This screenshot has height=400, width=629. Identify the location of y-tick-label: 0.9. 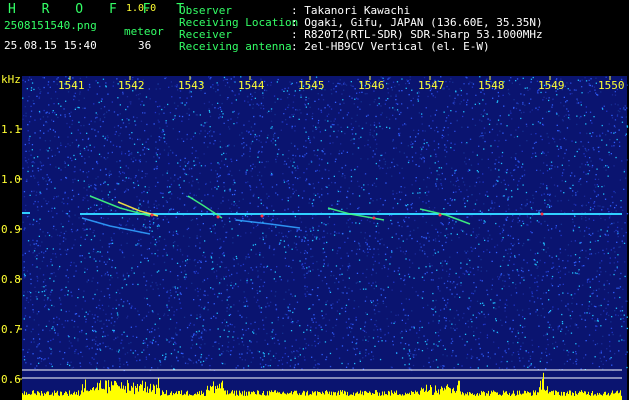
(11, 229).